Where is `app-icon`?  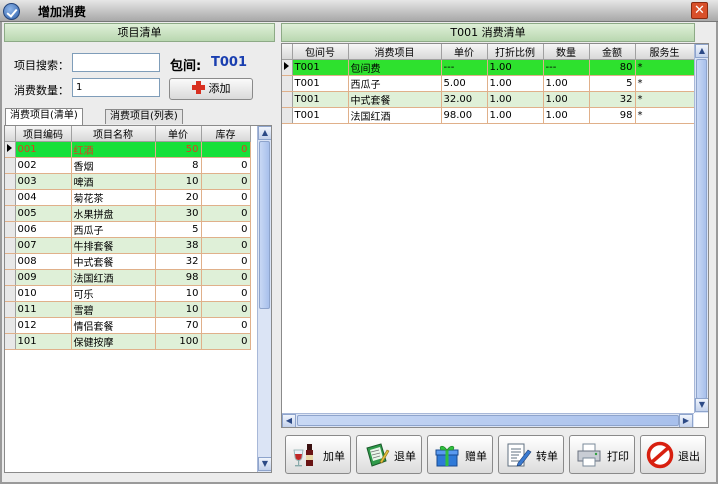 app-icon is located at coordinates (11, 11).